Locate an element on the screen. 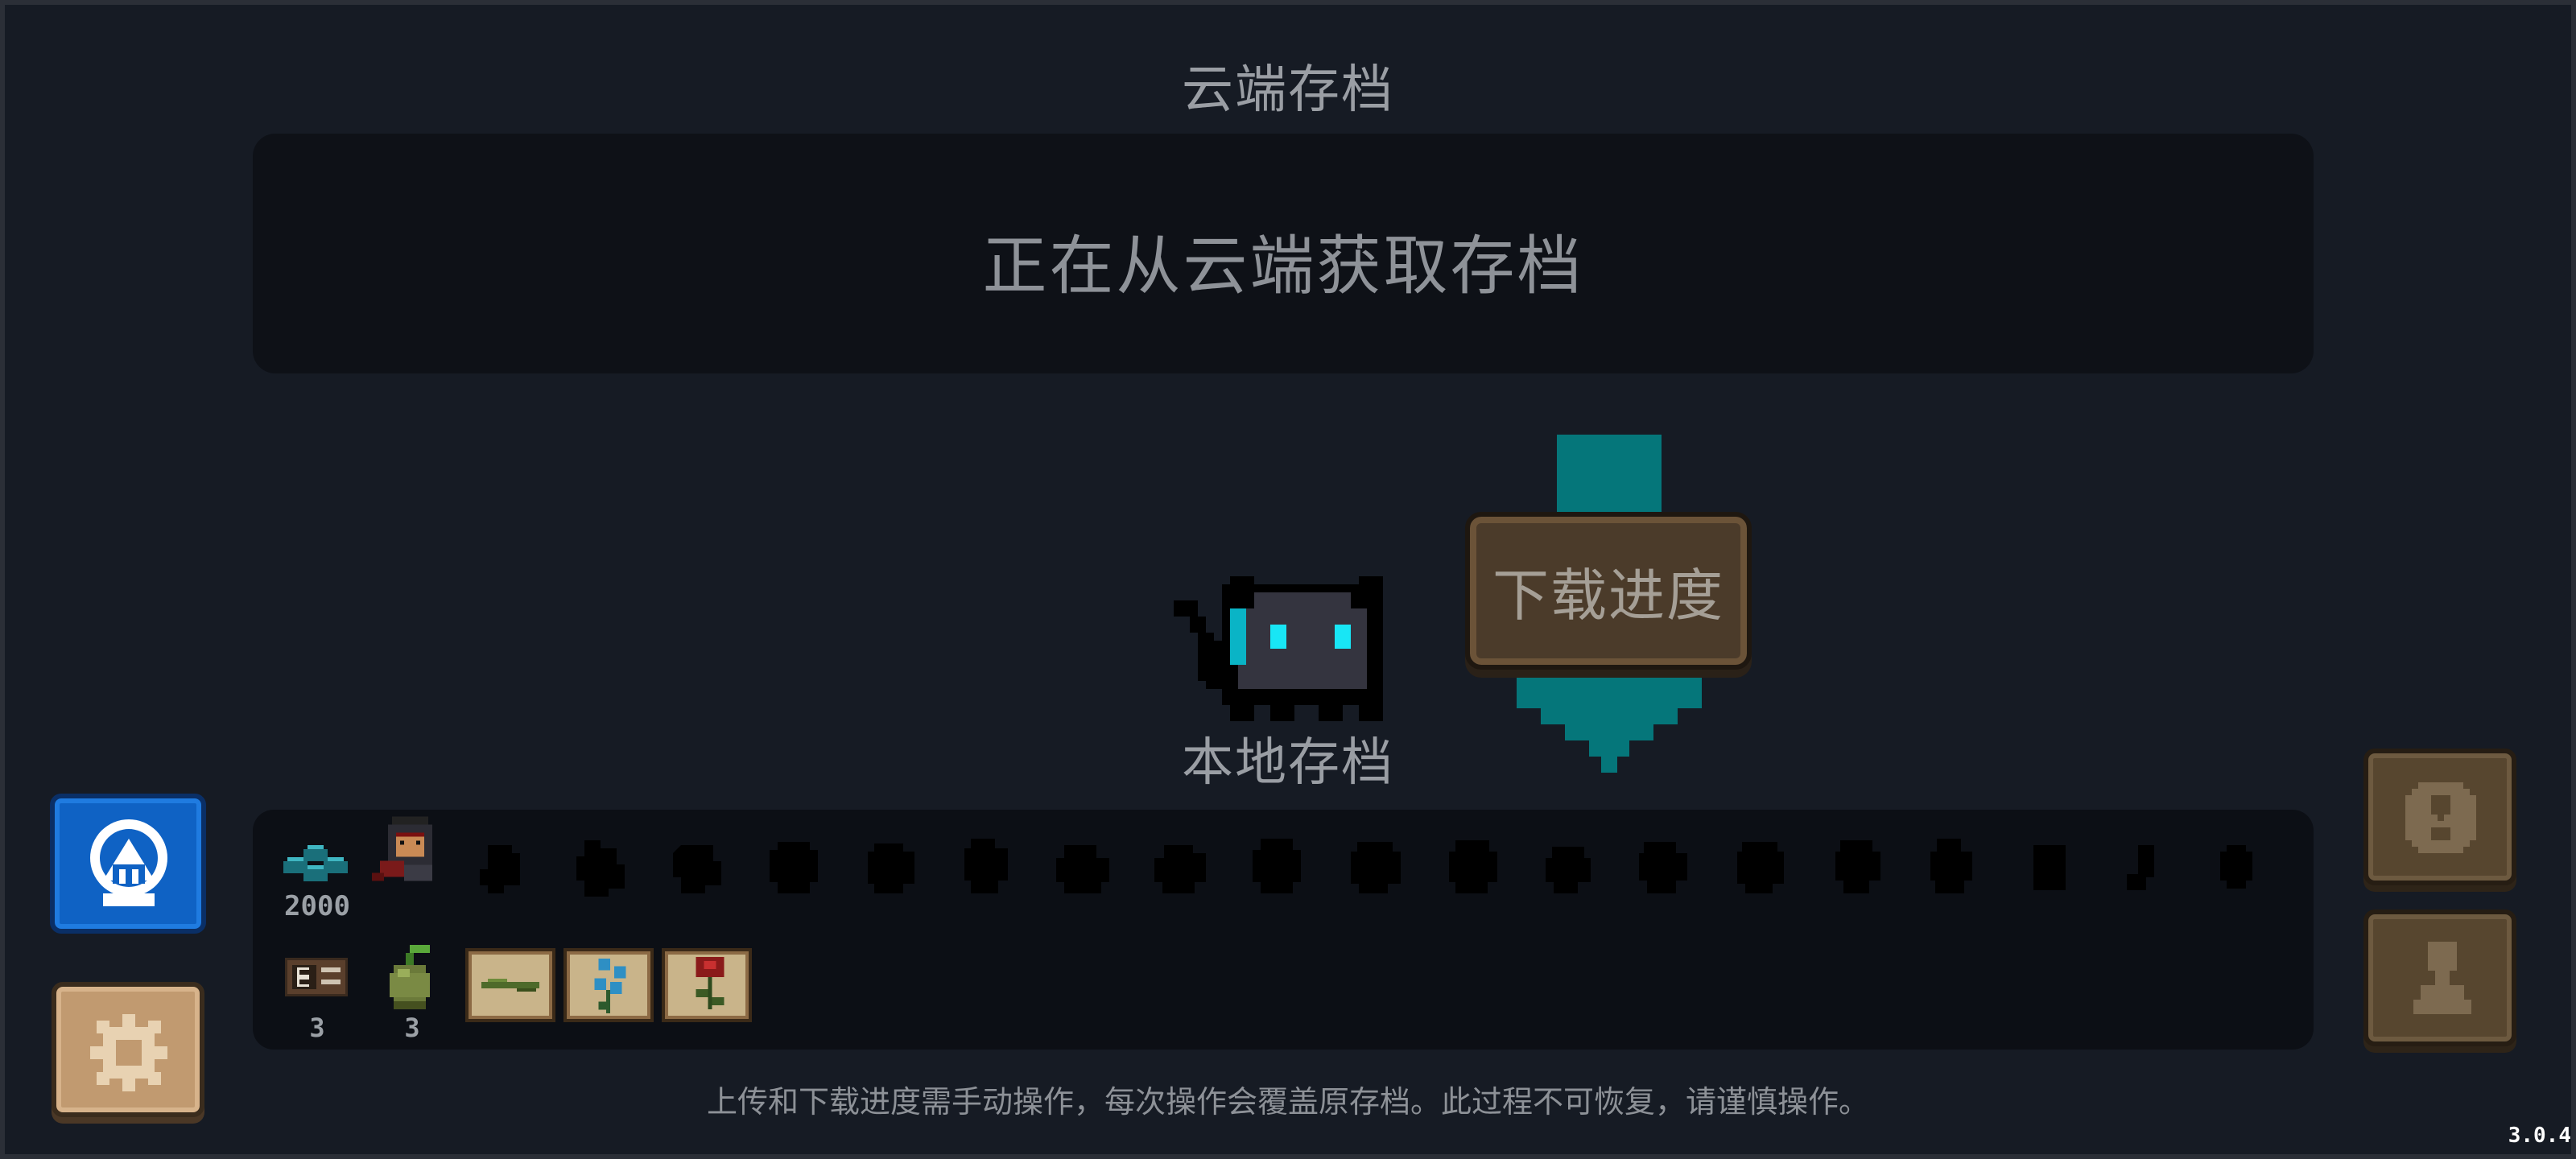 The width and height of the screenshot is (2576, 1159). community-logo-icon is located at coordinates (128, 862).